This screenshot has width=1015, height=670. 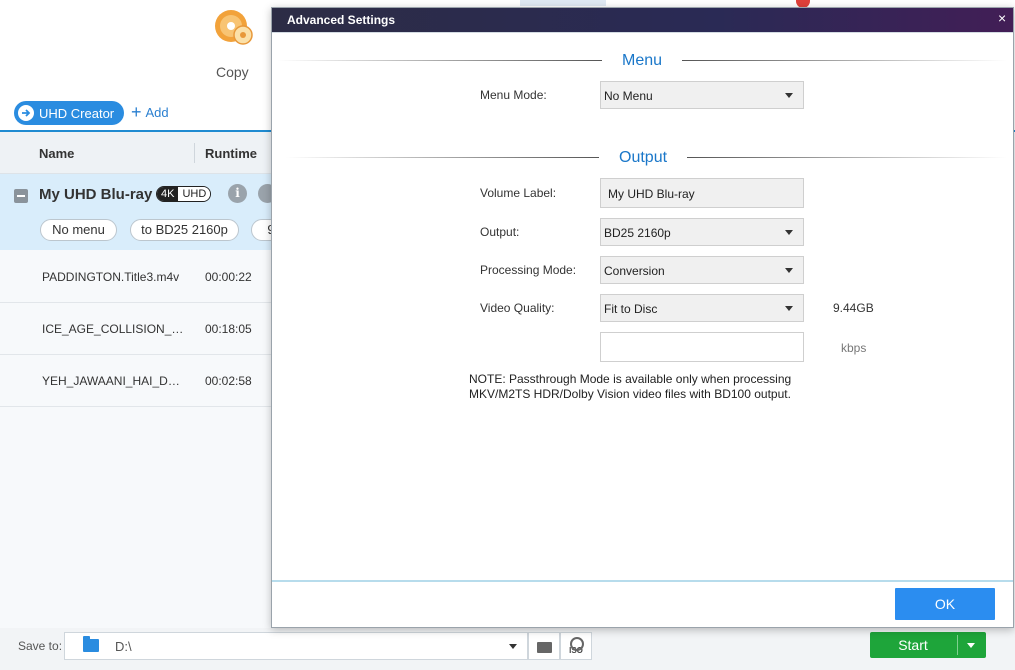 I want to click on menu-section-rule-right, so click(x=844, y=60).